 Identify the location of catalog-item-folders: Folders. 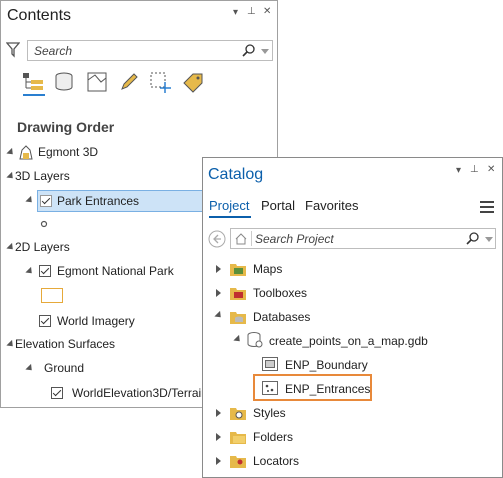
(273, 437).